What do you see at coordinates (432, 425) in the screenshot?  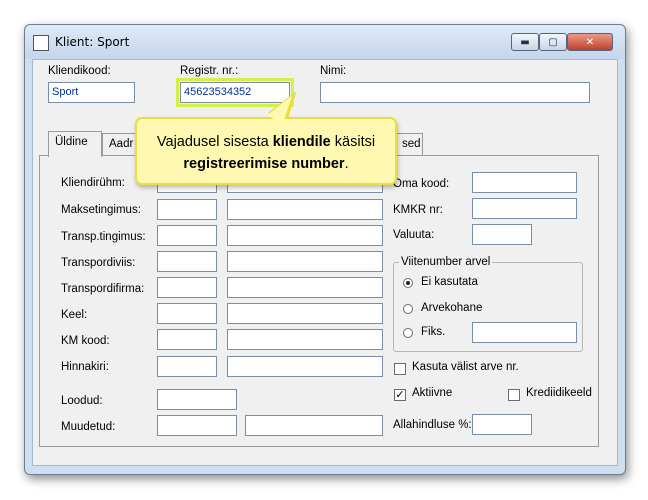 I see `allahindlus-label: Allahindluse %:` at bounding box center [432, 425].